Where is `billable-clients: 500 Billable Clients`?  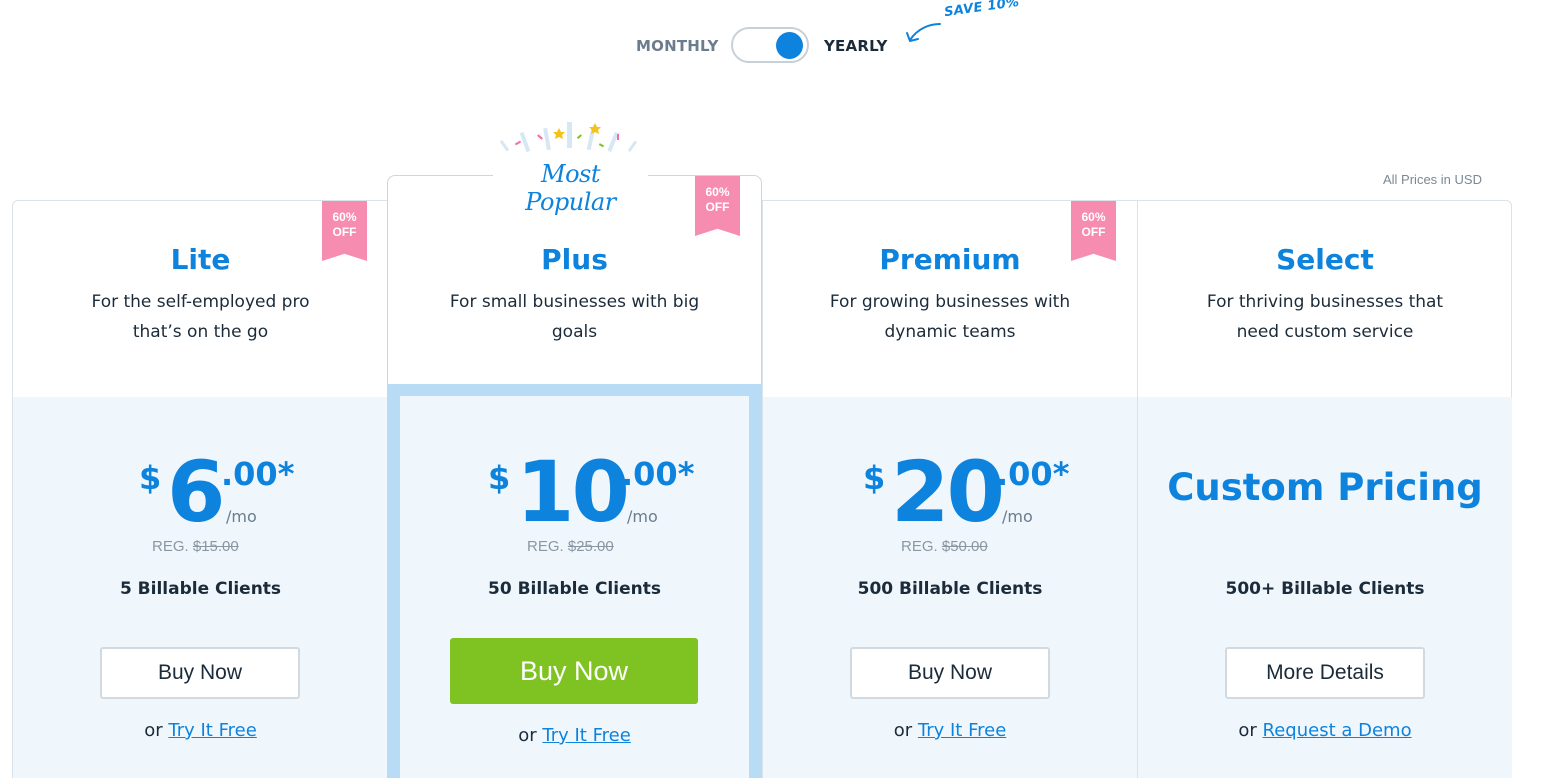 billable-clients: 500 Billable Clients is located at coordinates (950, 589).